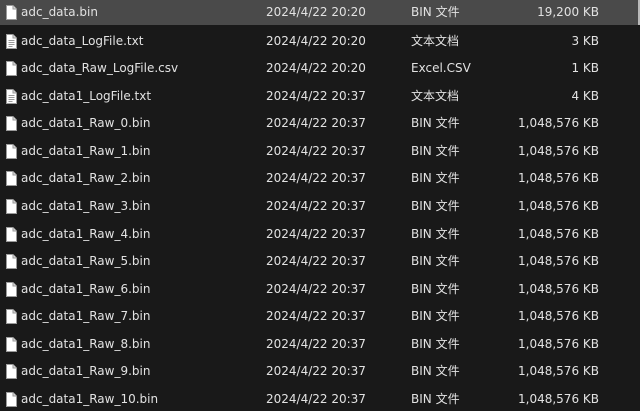 This screenshot has height=411, width=640. What do you see at coordinates (86, 206) in the screenshot?
I see `file-name: adc_data1_Raw_3.bin` at bounding box center [86, 206].